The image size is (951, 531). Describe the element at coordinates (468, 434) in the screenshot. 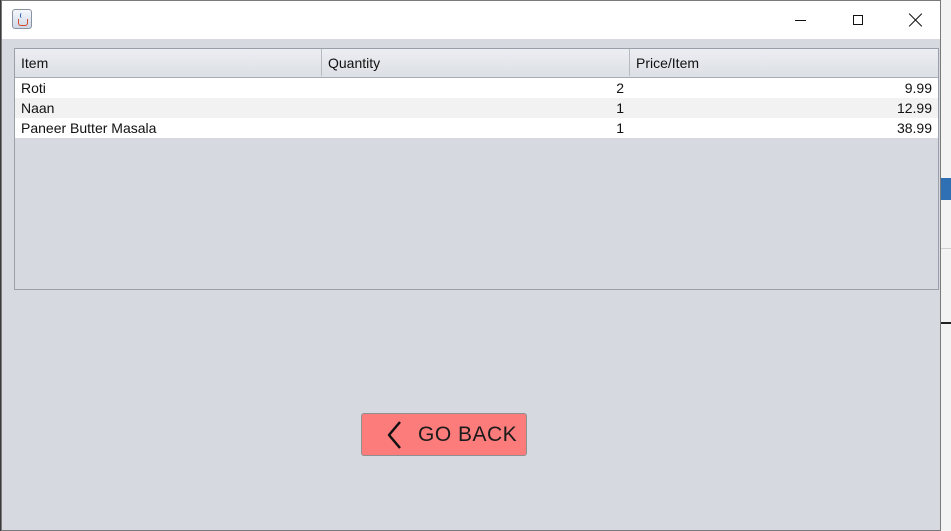

I see `go-back-label: GO BACK` at that location.